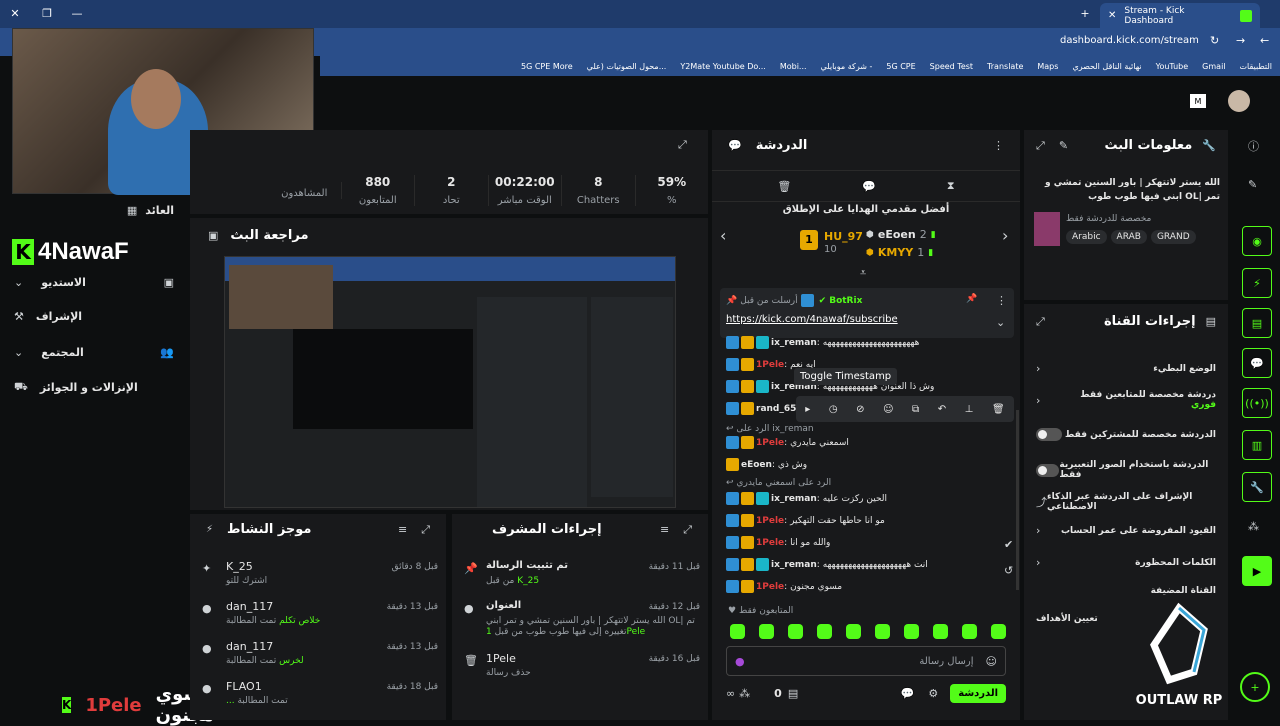 Image resolution: width=1280 pixels, height=726 pixels. Describe the element at coordinates (730, 693) in the screenshot. I see `infinity-icon: ∞` at that location.